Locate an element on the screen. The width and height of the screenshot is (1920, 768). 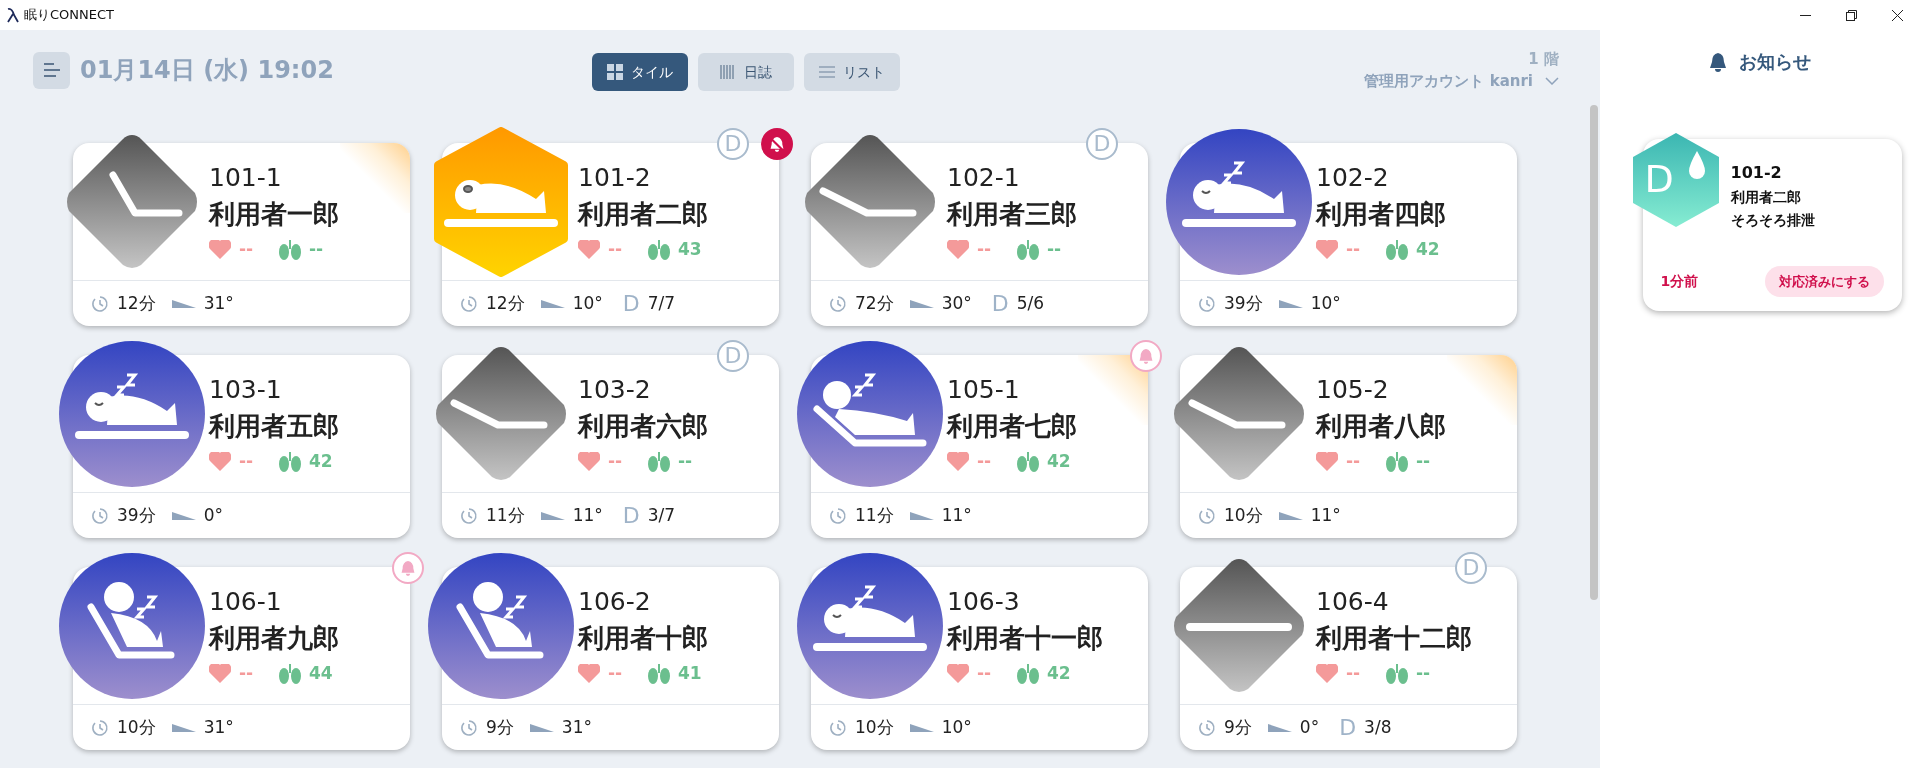
resident-card: 102-2 利用者四郎 -- 42 39分 10° is located at coordinates (1347, 226).